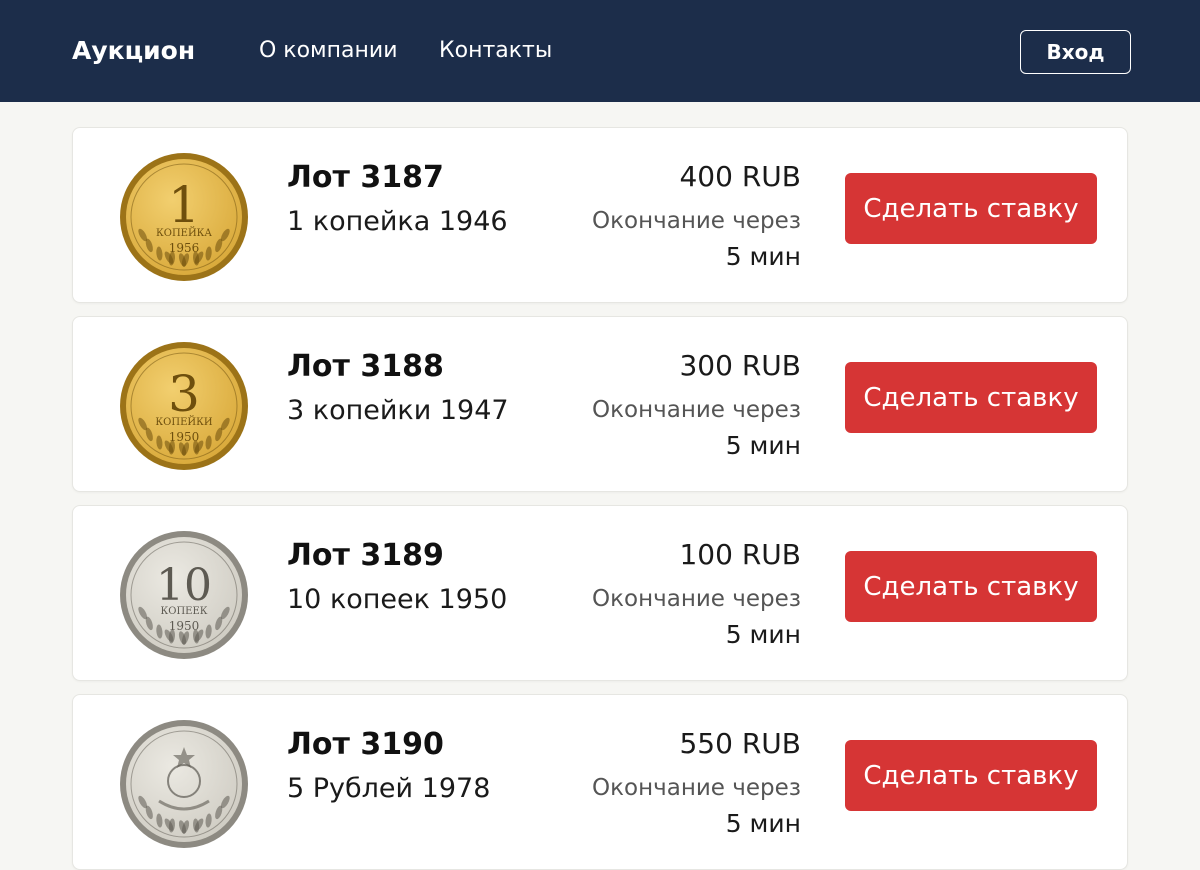 The width and height of the screenshot is (1200, 870). Describe the element at coordinates (397, 599) in the screenshot. I see `lot-name: 10 копеек 1950` at that location.